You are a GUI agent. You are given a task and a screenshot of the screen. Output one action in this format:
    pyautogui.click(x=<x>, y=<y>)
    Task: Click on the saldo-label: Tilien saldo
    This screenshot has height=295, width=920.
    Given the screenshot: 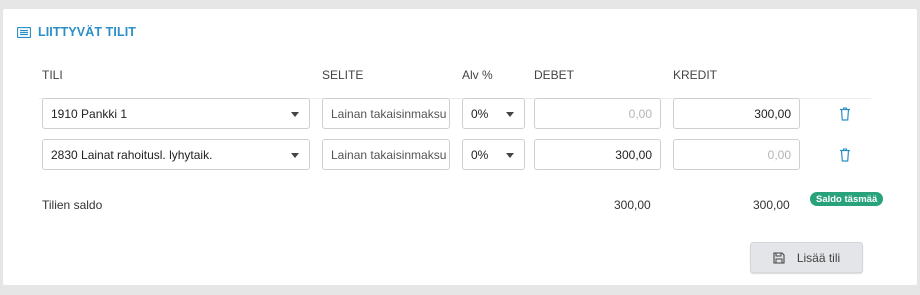 What is the action you would take?
    pyautogui.click(x=72, y=205)
    